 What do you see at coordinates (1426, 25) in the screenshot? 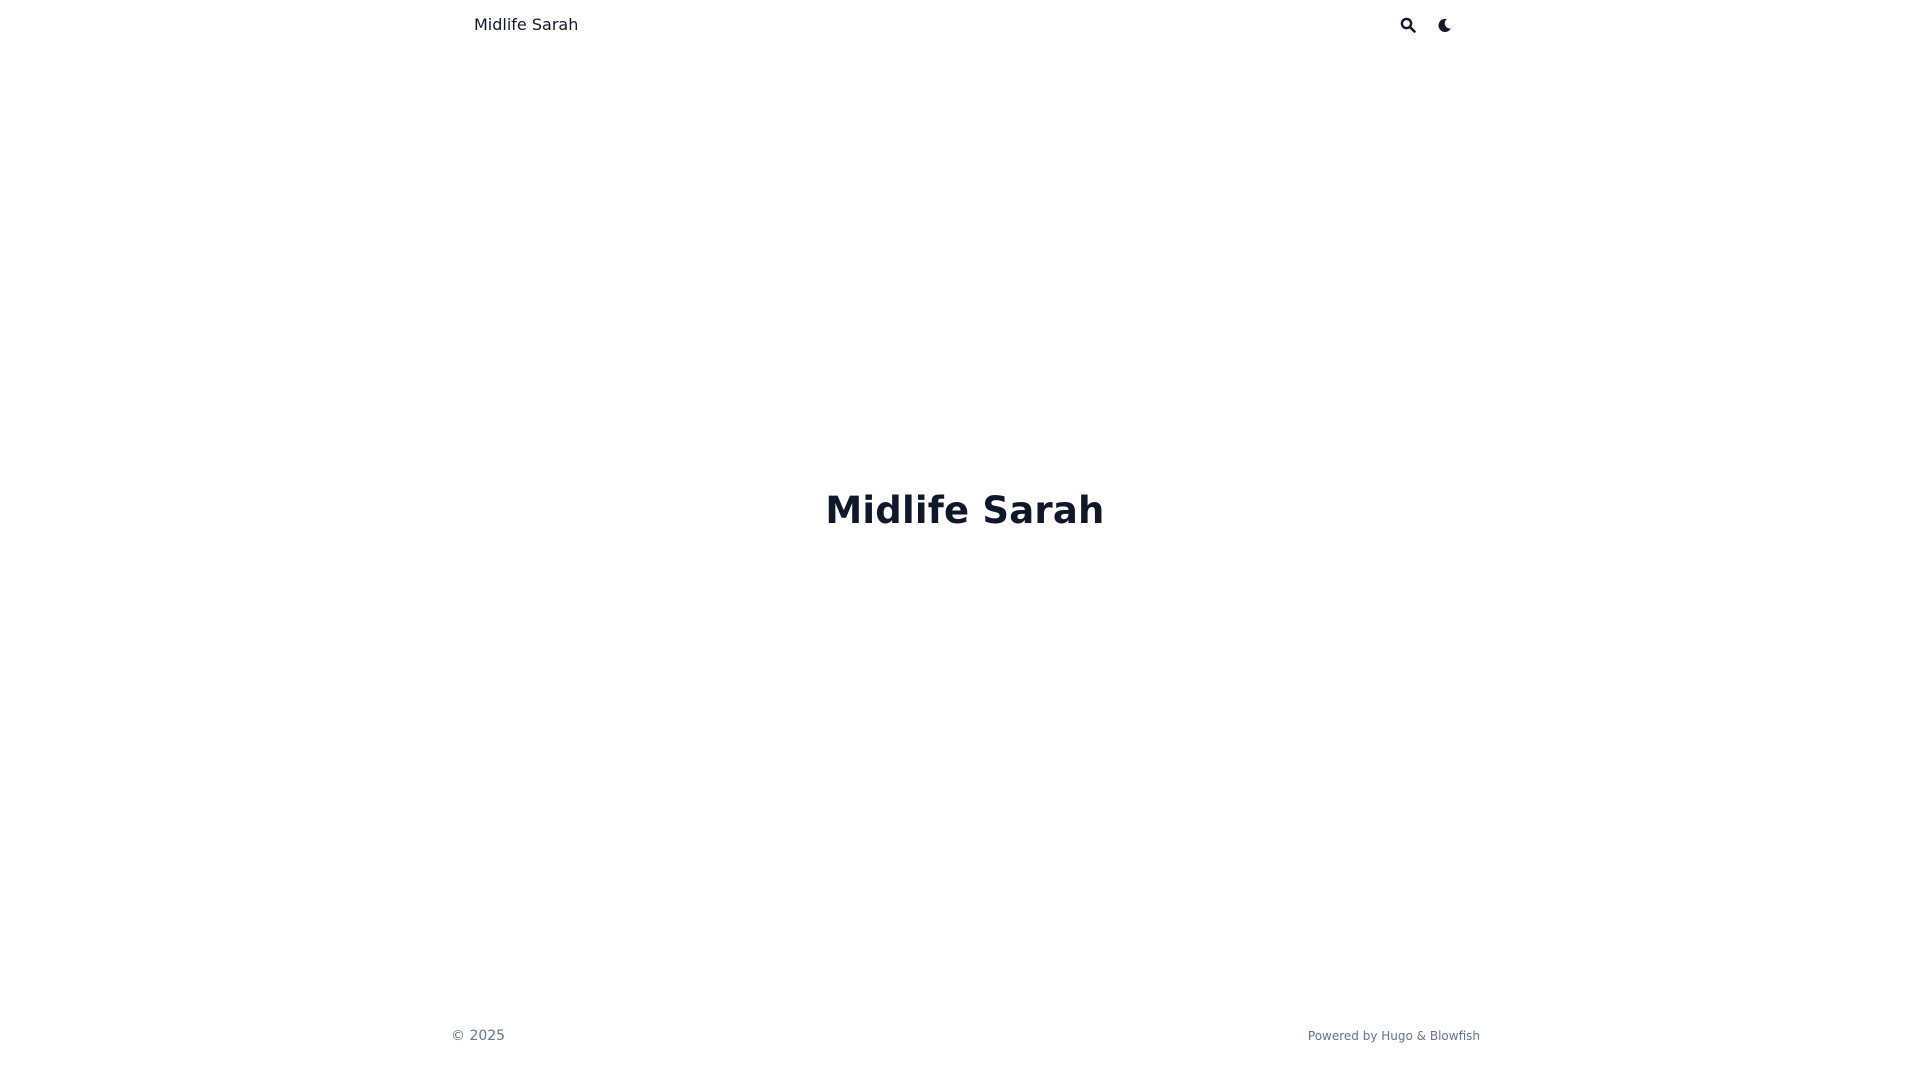
I see `header-actions` at bounding box center [1426, 25].